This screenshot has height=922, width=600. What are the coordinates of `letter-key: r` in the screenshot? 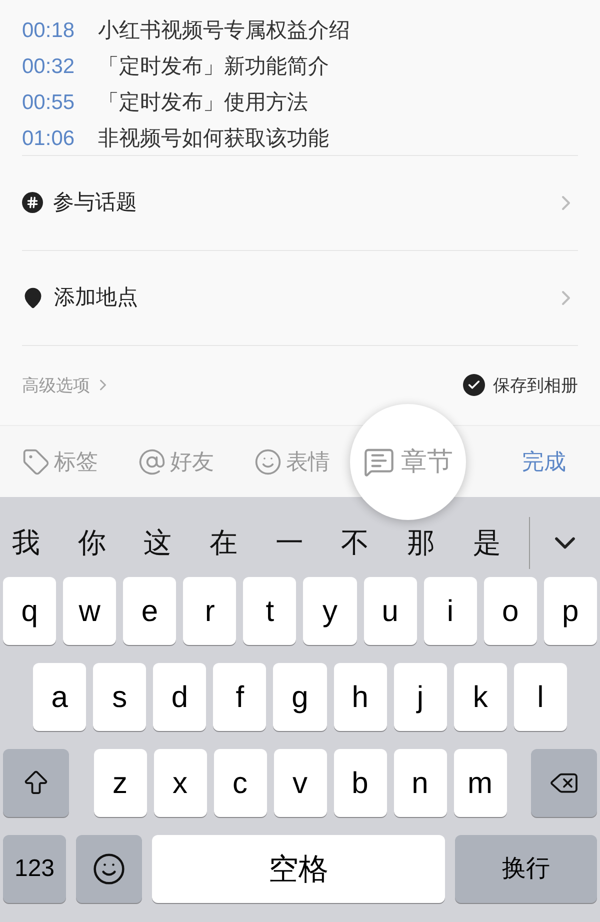 It's located at (209, 611).